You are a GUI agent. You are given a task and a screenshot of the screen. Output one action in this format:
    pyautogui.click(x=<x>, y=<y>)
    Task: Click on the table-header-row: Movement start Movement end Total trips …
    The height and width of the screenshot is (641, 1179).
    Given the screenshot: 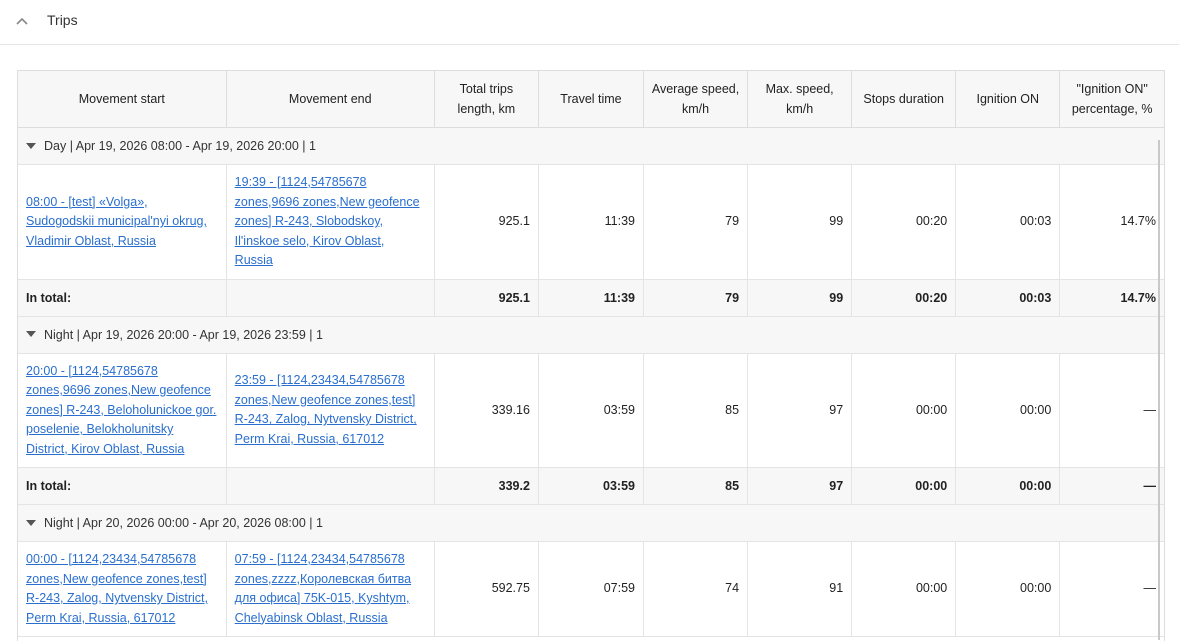 What is the action you would take?
    pyautogui.click(x=591, y=99)
    